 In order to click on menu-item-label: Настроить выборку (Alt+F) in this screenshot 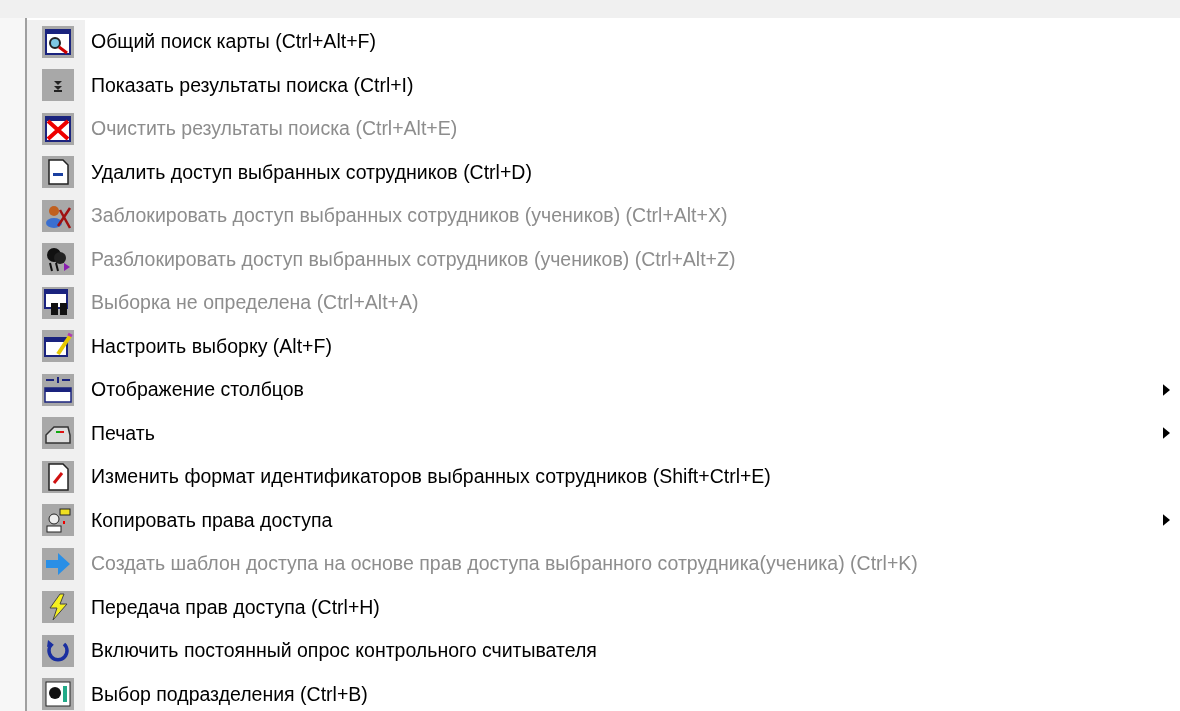, I will do `click(212, 346)`.